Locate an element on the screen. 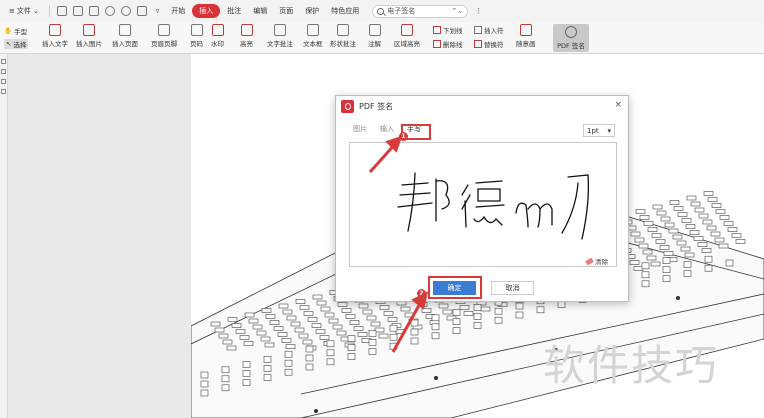 This screenshot has width=764, height=418. pen-size-select: 1pt ▾ is located at coordinates (599, 130).